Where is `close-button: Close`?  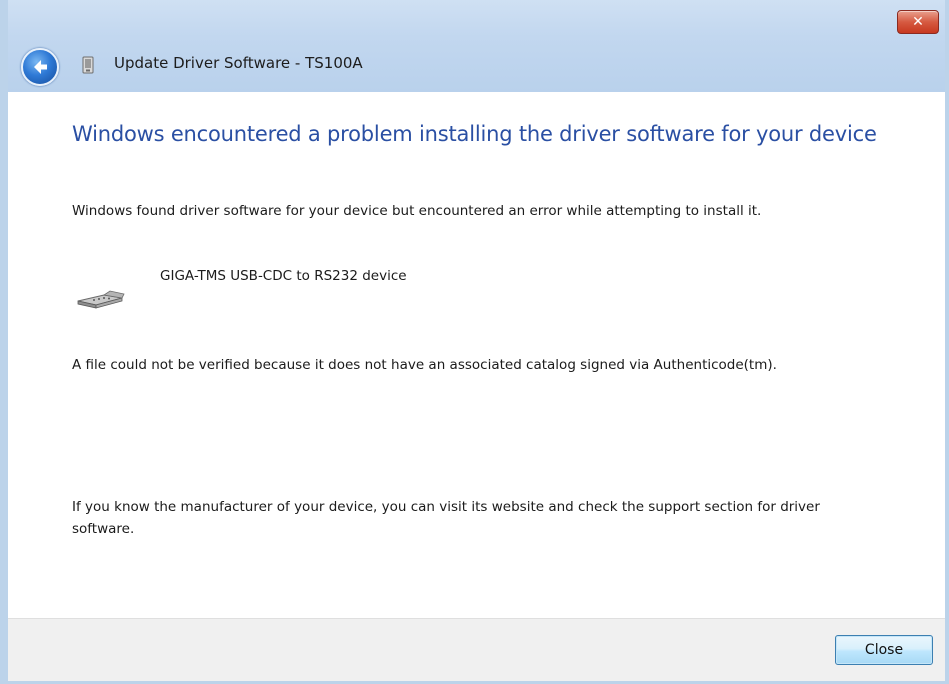
close-button: Close is located at coordinates (884, 650).